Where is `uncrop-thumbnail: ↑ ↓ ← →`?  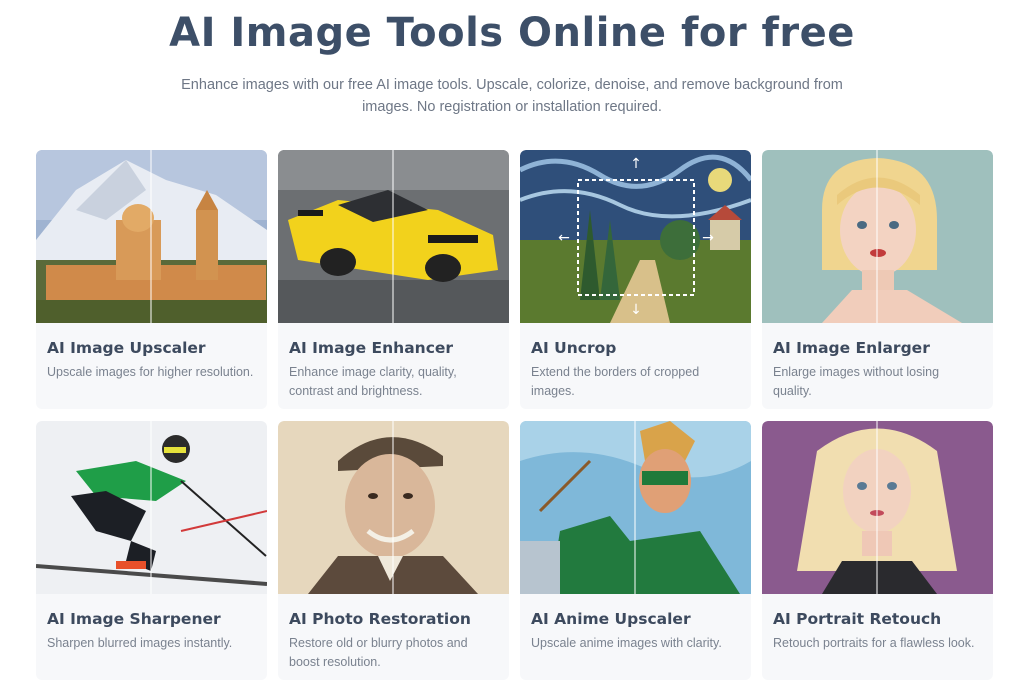 uncrop-thumbnail: ↑ ↓ ← → is located at coordinates (635, 236).